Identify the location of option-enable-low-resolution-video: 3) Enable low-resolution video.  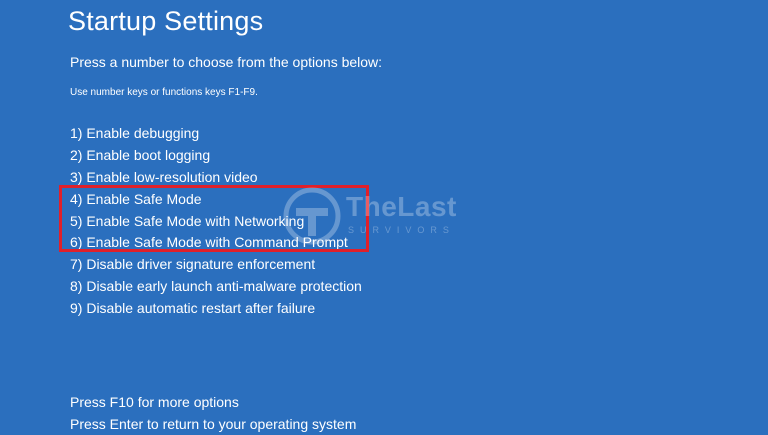
(216, 179).